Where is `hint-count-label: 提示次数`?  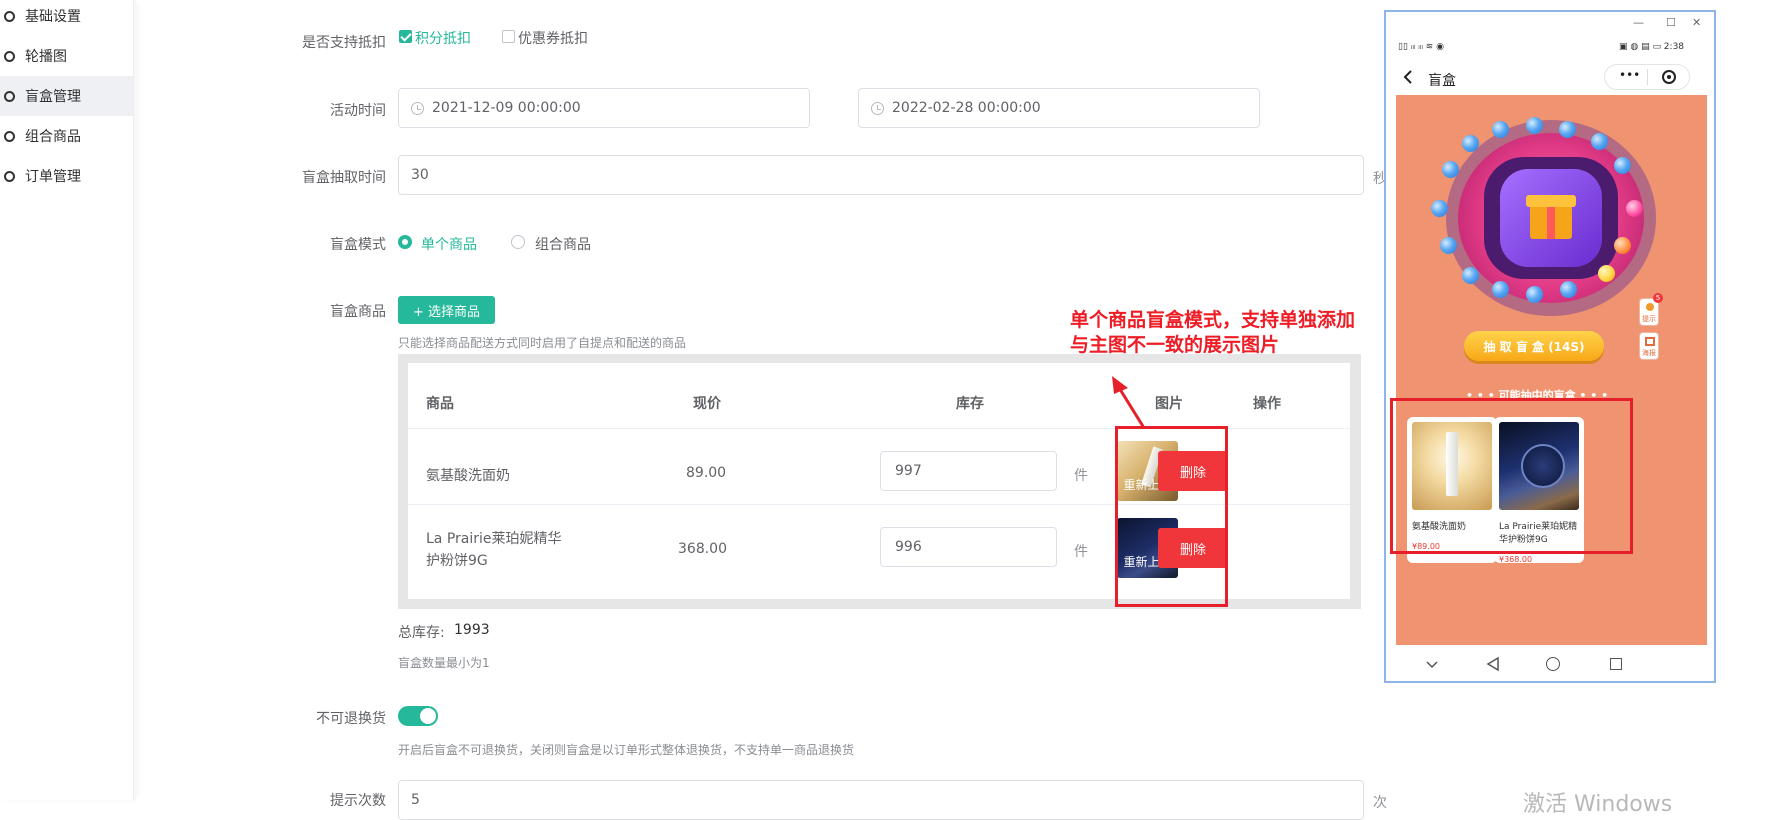 hint-count-label: 提示次数 is located at coordinates (358, 801).